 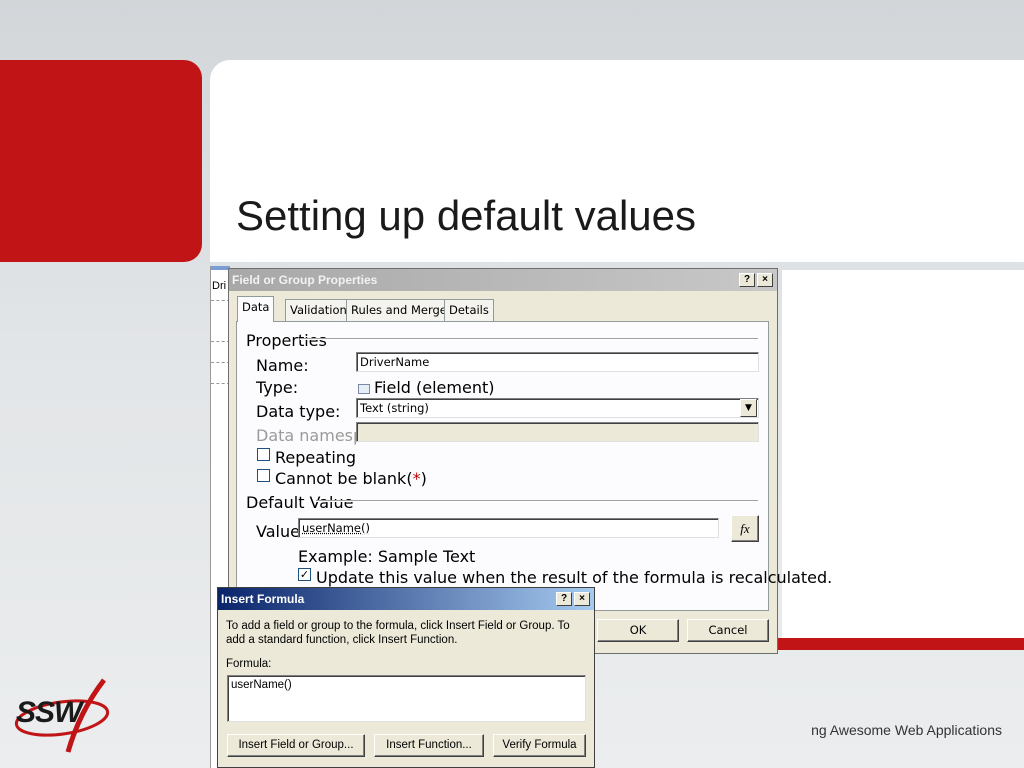 I want to click on type-value-text: Field (element), so click(x=434, y=387).